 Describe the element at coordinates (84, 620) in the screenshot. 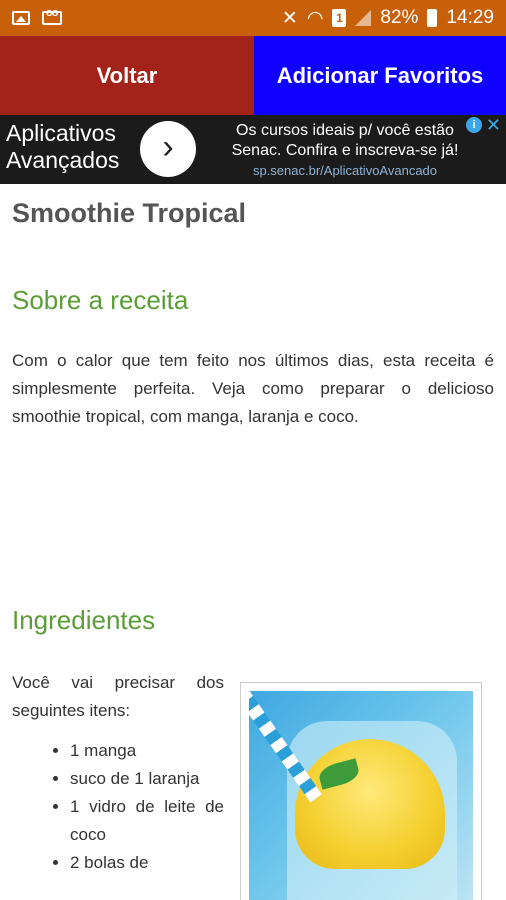

I see `ingredients-heading: Ingredientes` at that location.